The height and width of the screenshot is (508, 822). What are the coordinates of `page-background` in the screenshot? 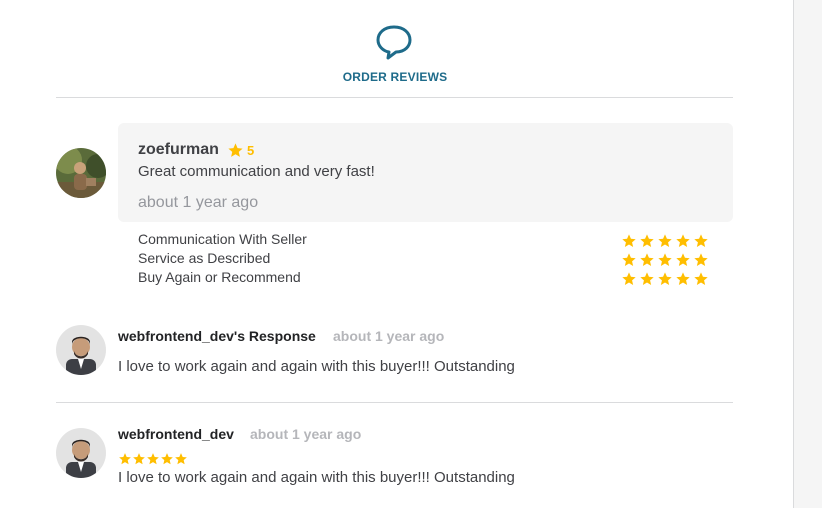 It's located at (808, 254).